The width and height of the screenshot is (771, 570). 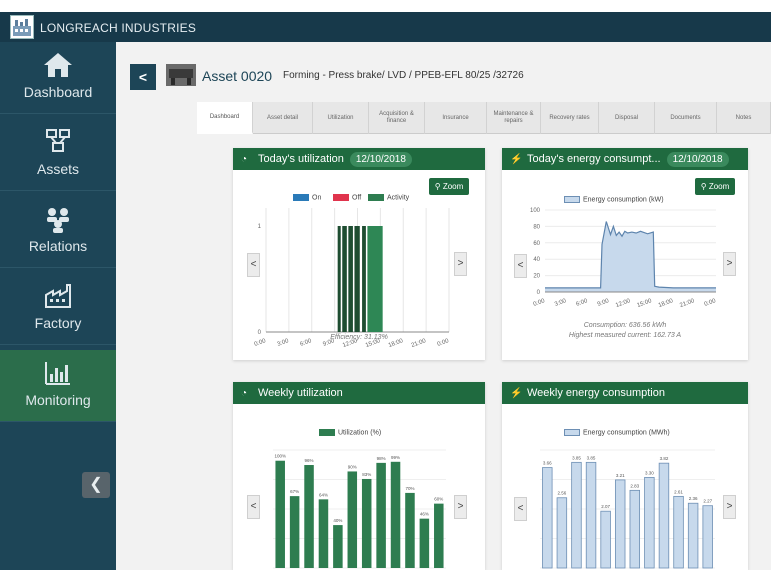 What do you see at coordinates (237, 76) in the screenshot?
I see `page-title: Asset 0020` at bounding box center [237, 76].